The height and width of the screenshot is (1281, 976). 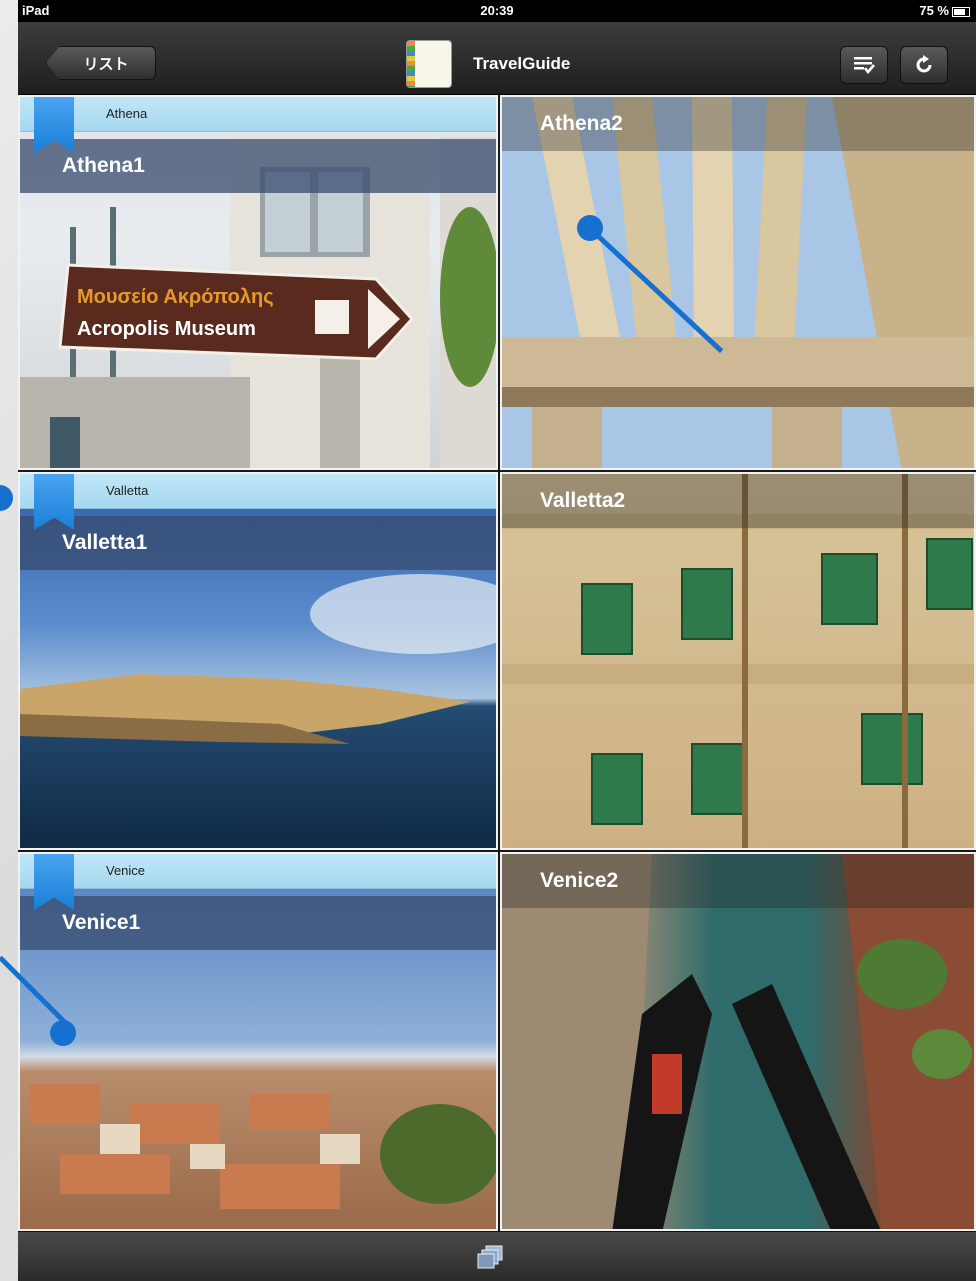 I want to click on battery-icon, so click(x=961, y=11).